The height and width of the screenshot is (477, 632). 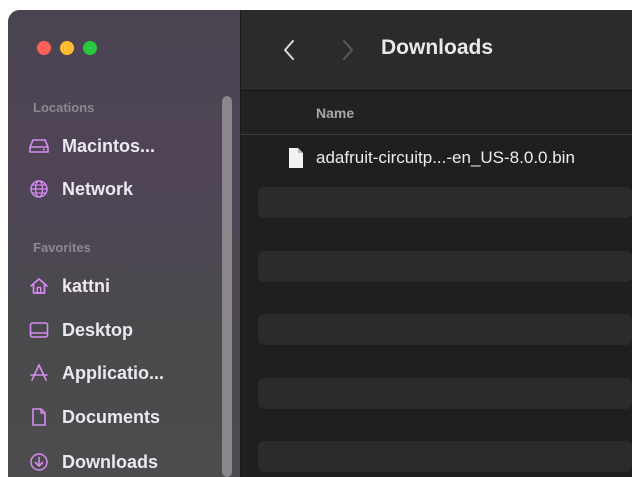 I want to click on desktop-icon, so click(x=39, y=330).